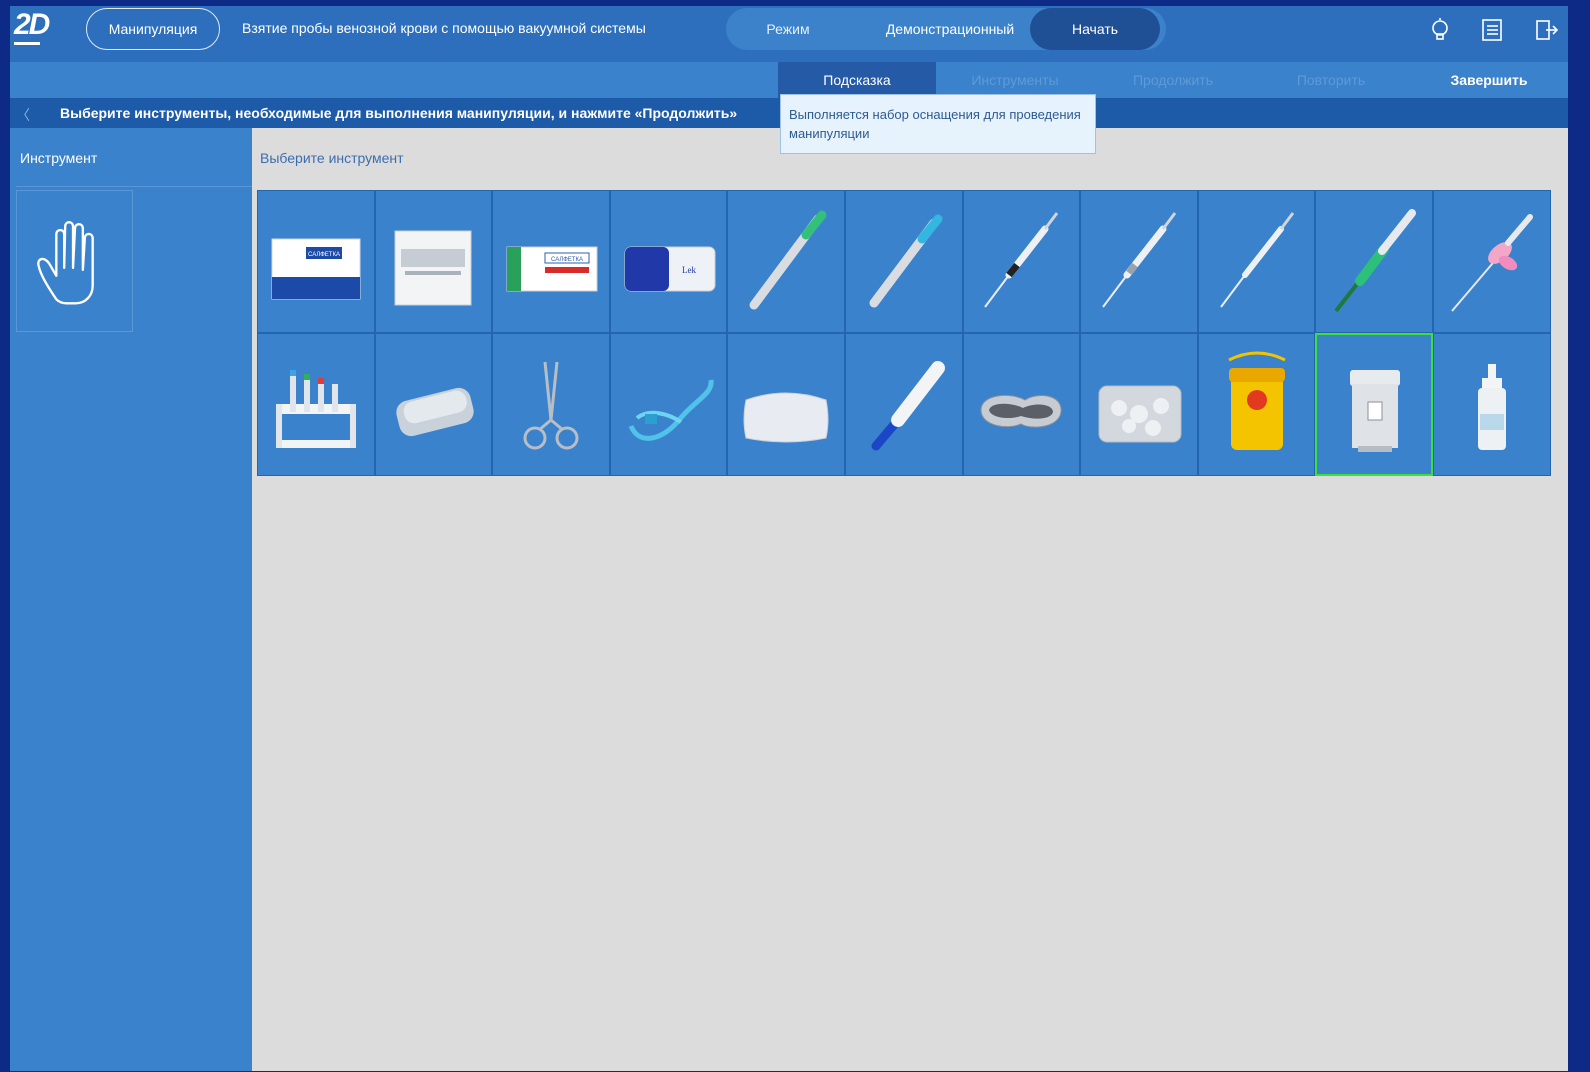  I want to click on checklist-icon, so click(1492, 30).